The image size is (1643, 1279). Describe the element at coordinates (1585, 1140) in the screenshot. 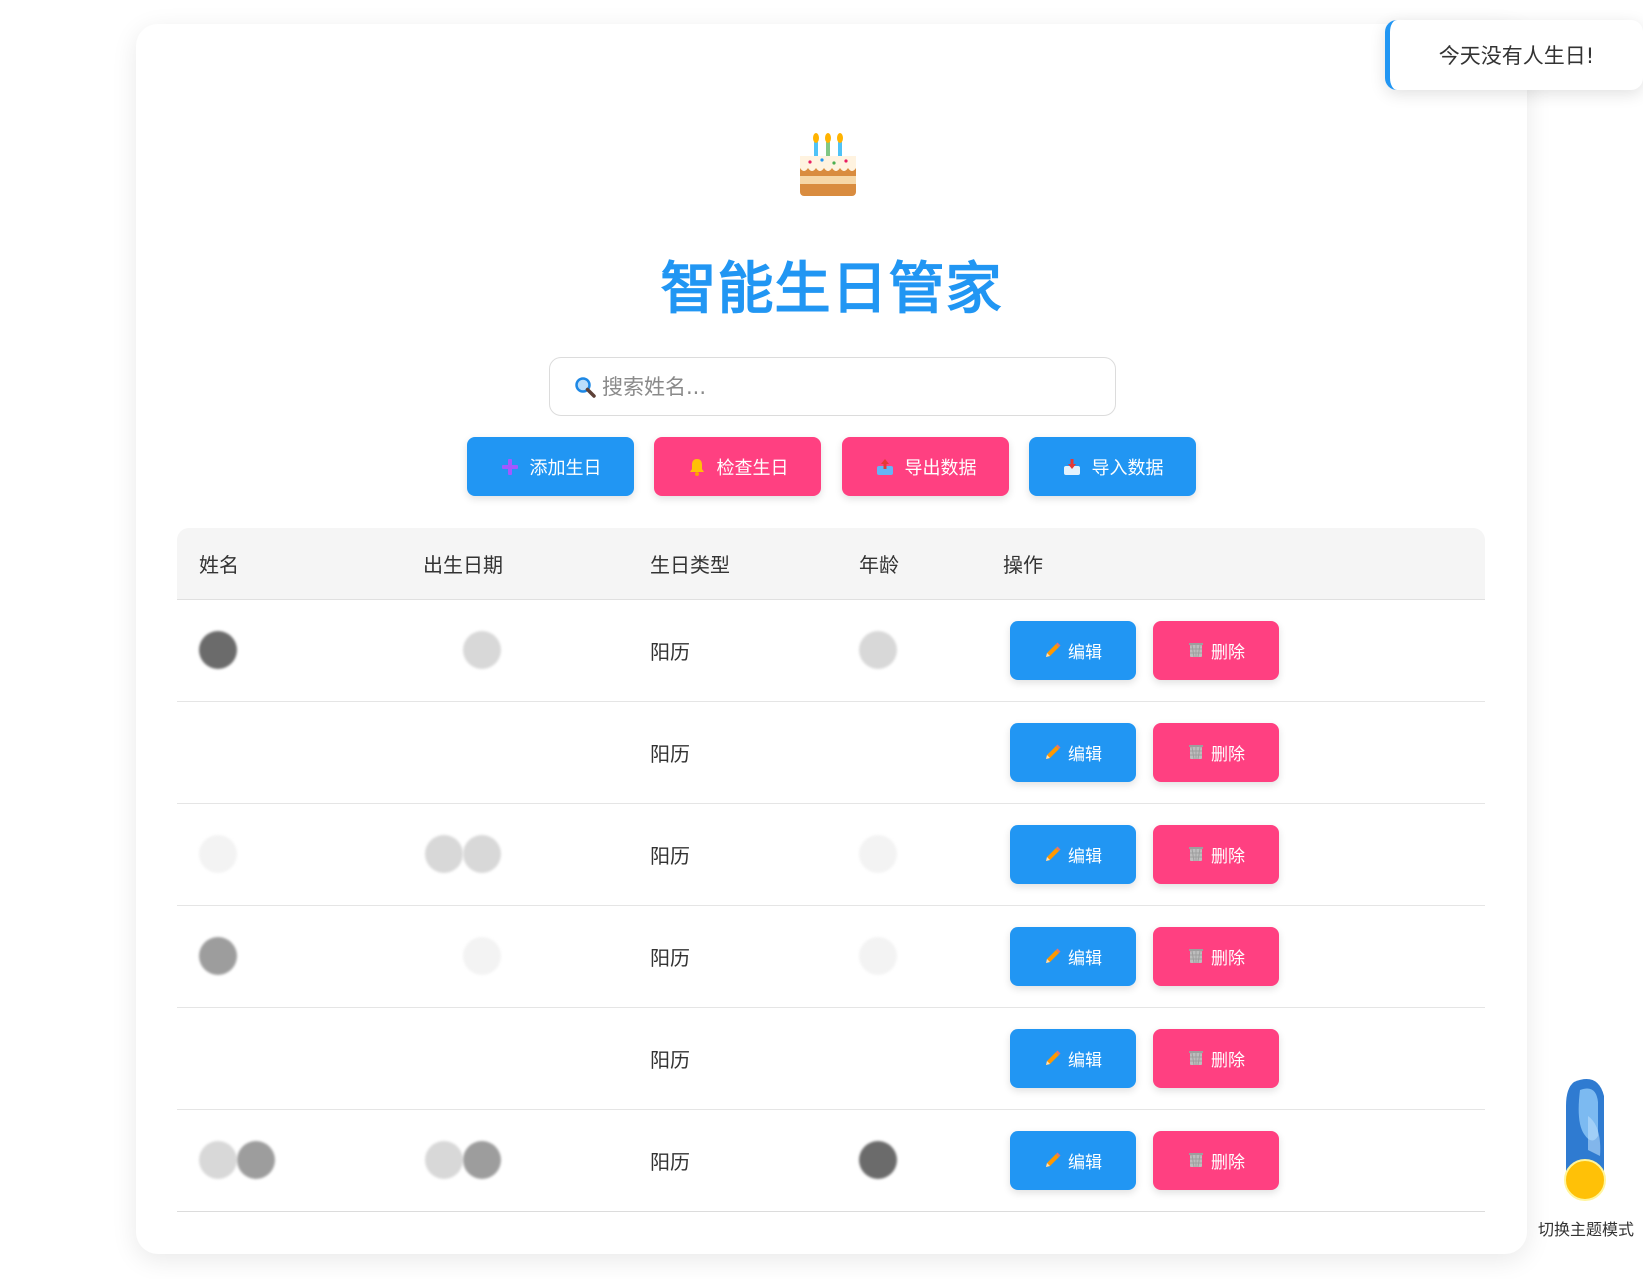

I see `theme-toggle-icon` at that location.